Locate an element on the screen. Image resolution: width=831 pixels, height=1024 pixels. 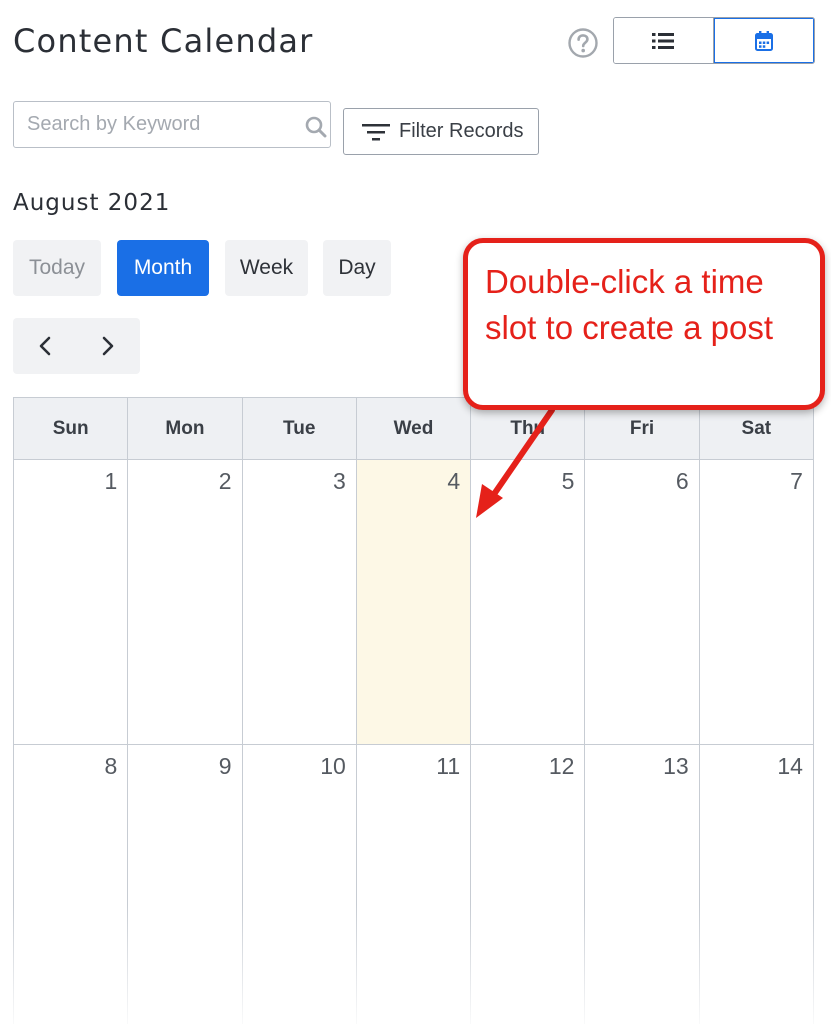
day-cell-9: 9 is located at coordinates (185, 884).